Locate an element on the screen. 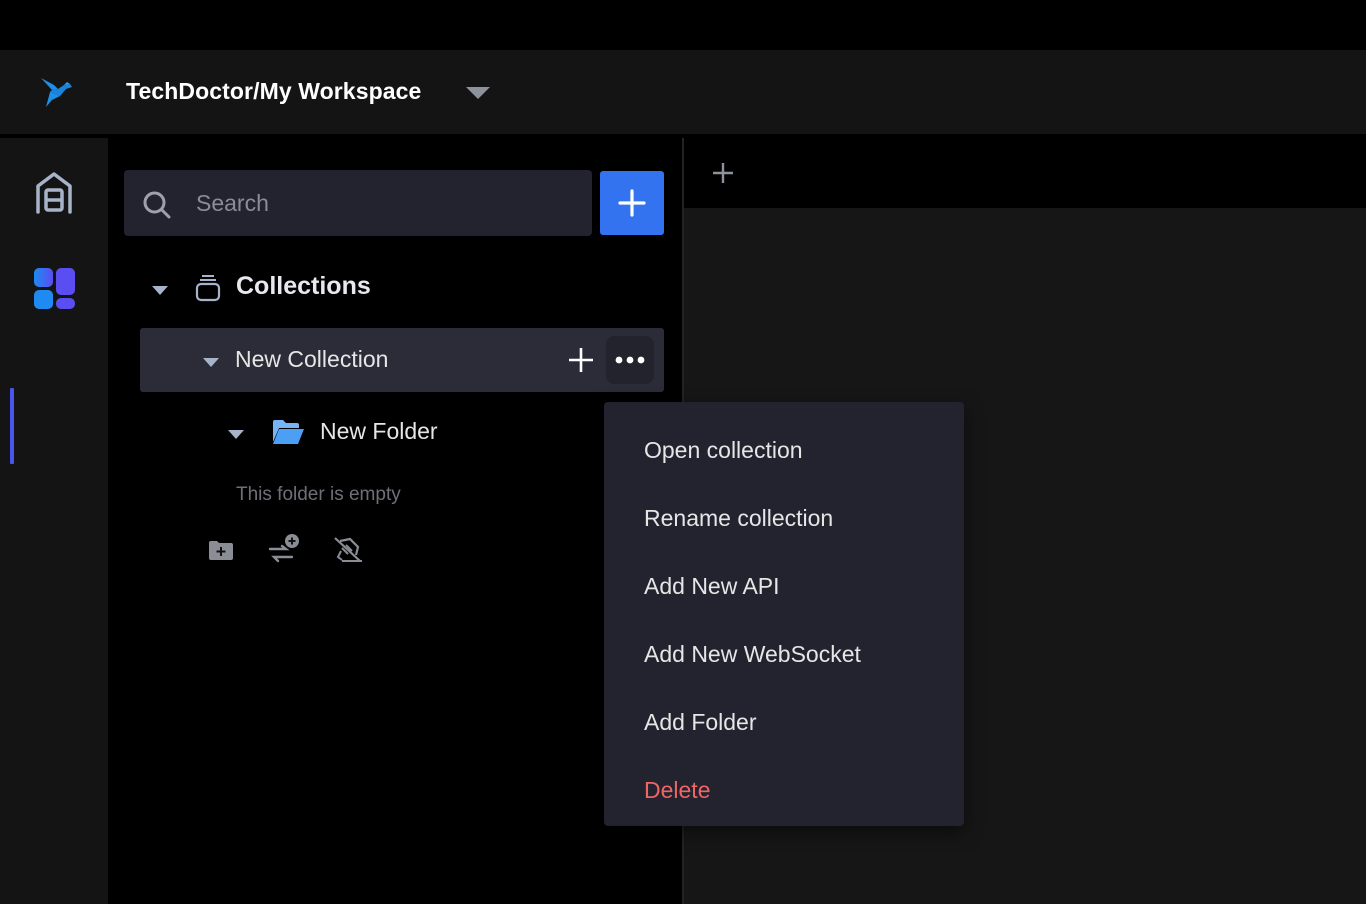 This screenshot has width=1366, height=904. window-top-strip is located at coordinates (683, 25).